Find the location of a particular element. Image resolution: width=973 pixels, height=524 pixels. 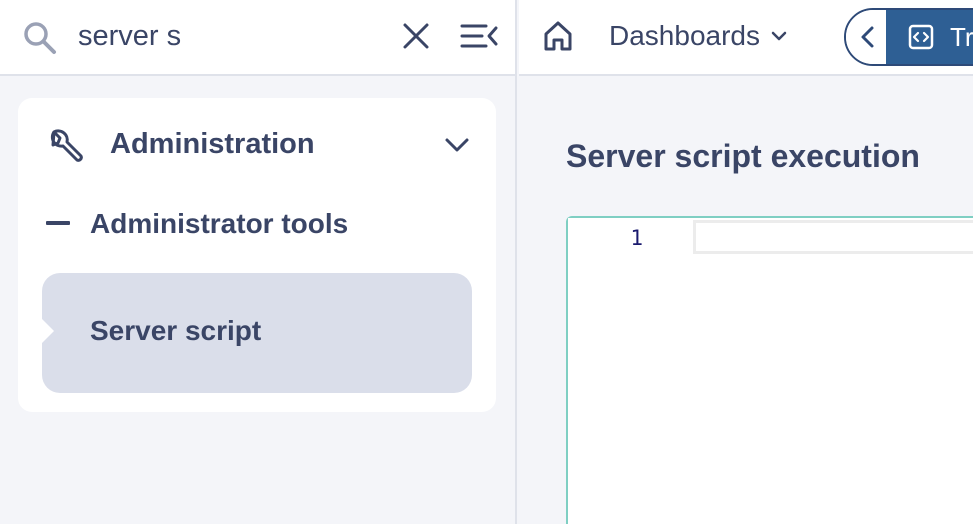

open-tabs: Tr is located at coordinates (908, 37).